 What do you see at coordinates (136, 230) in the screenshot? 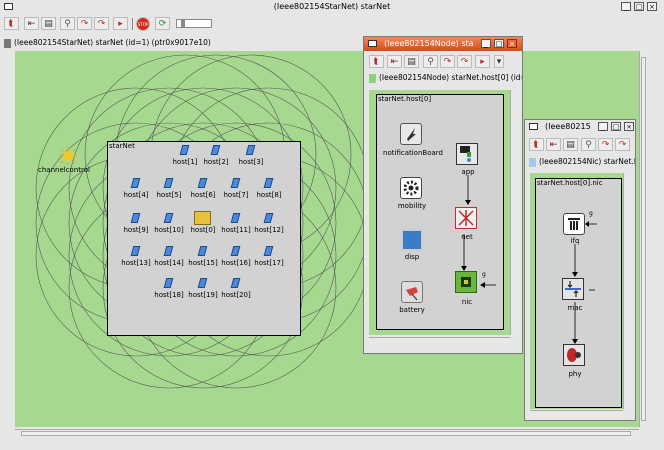
I see `host-label: host[9]` at bounding box center [136, 230].